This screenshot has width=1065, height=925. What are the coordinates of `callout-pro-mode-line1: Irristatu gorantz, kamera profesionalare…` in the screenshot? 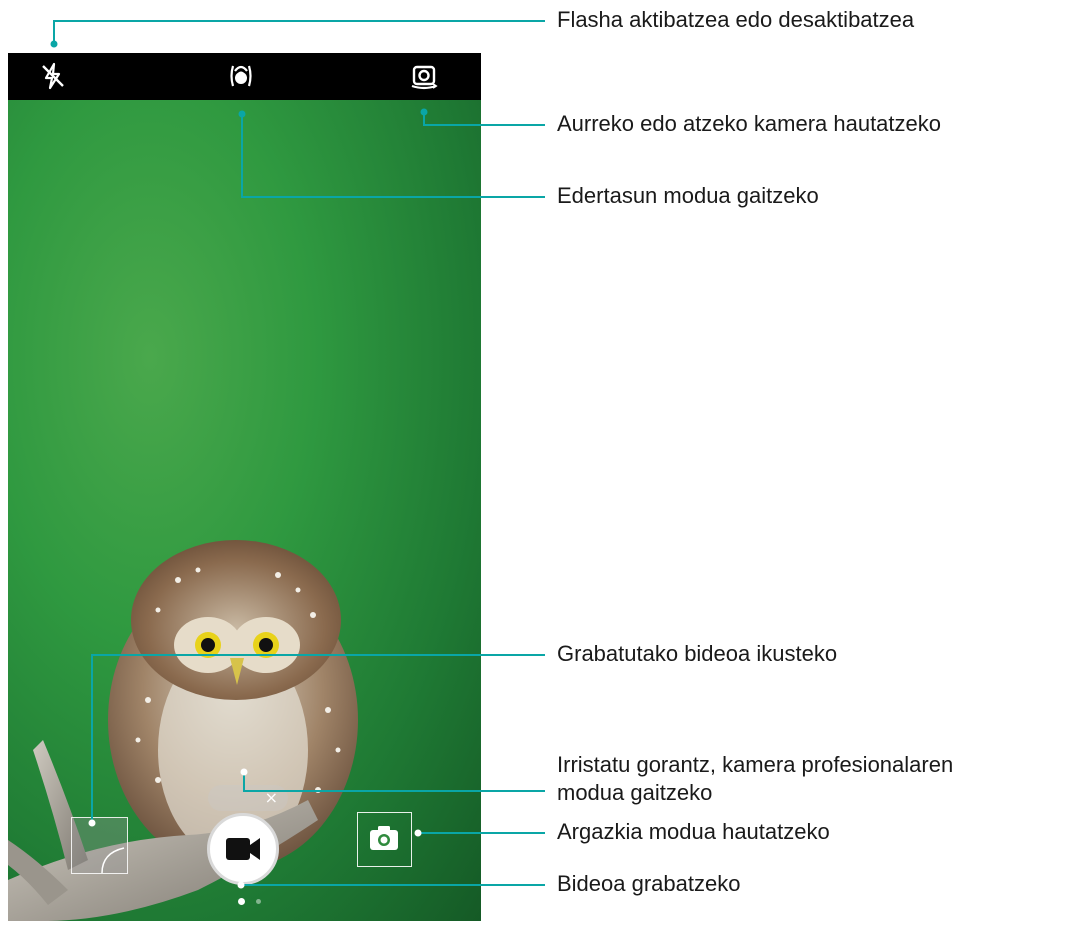 It's located at (755, 764).